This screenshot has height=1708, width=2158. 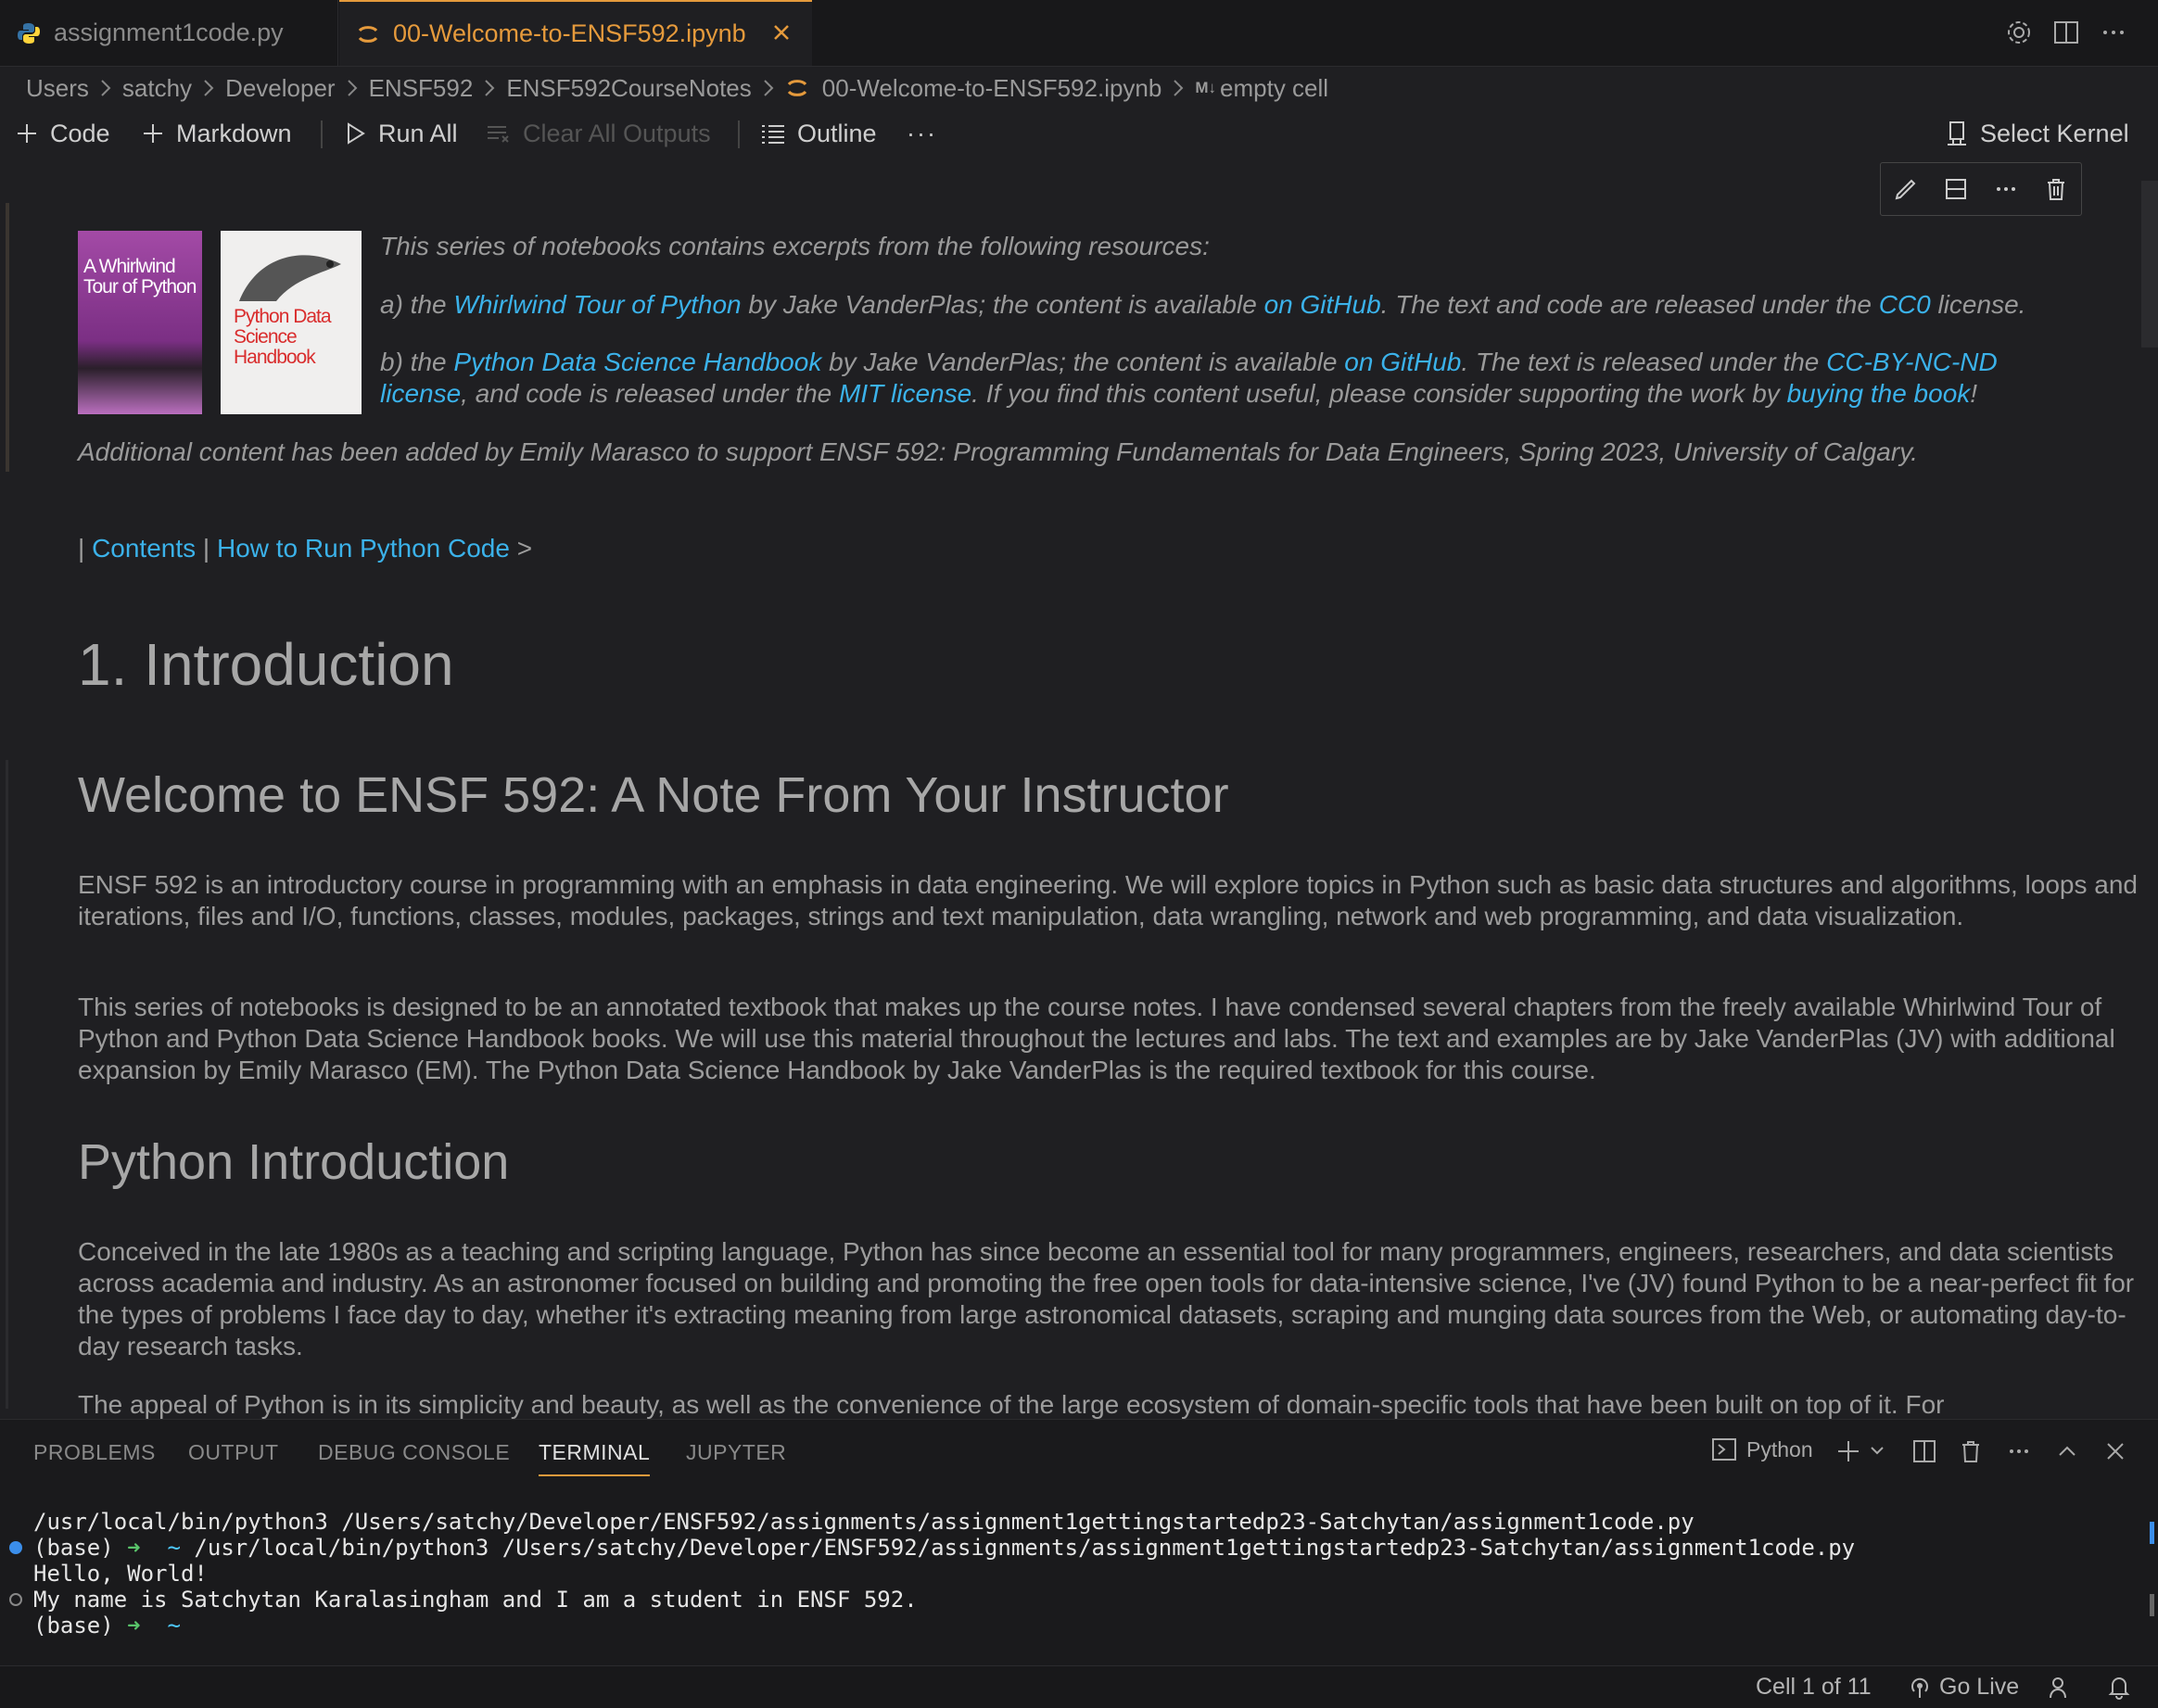 What do you see at coordinates (651, 393) in the screenshot?
I see `text: , and code is released under the` at bounding box center [651, 393].